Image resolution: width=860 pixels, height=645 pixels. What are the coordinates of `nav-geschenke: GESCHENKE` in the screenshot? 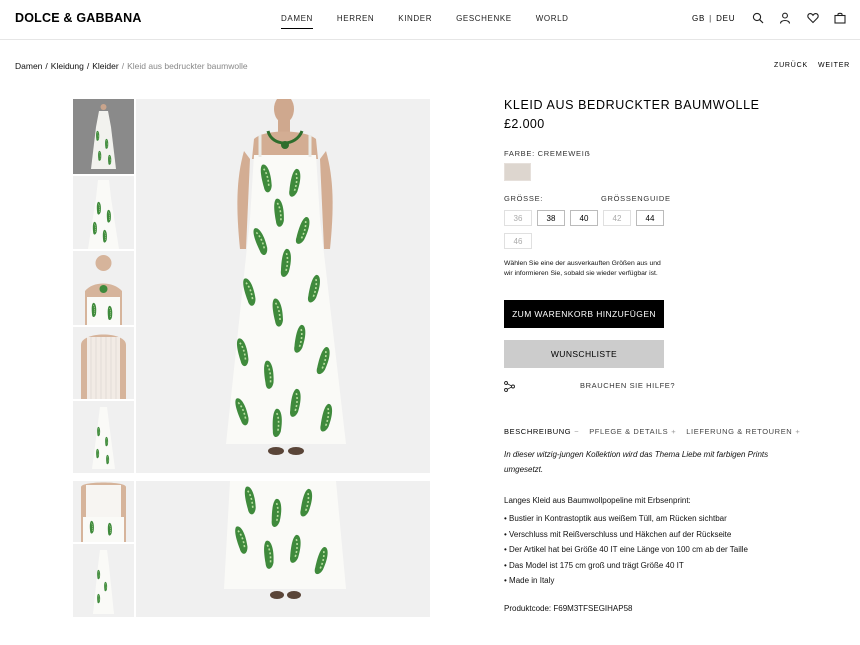 It's located at (484, 21).